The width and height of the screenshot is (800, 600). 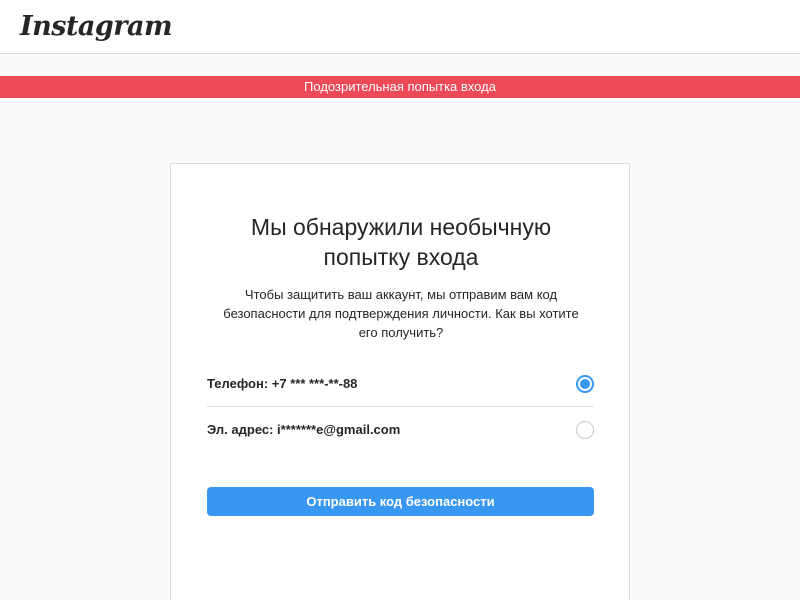 I want to click on instagram-logo: Instagram, so click(x=96, y=27).